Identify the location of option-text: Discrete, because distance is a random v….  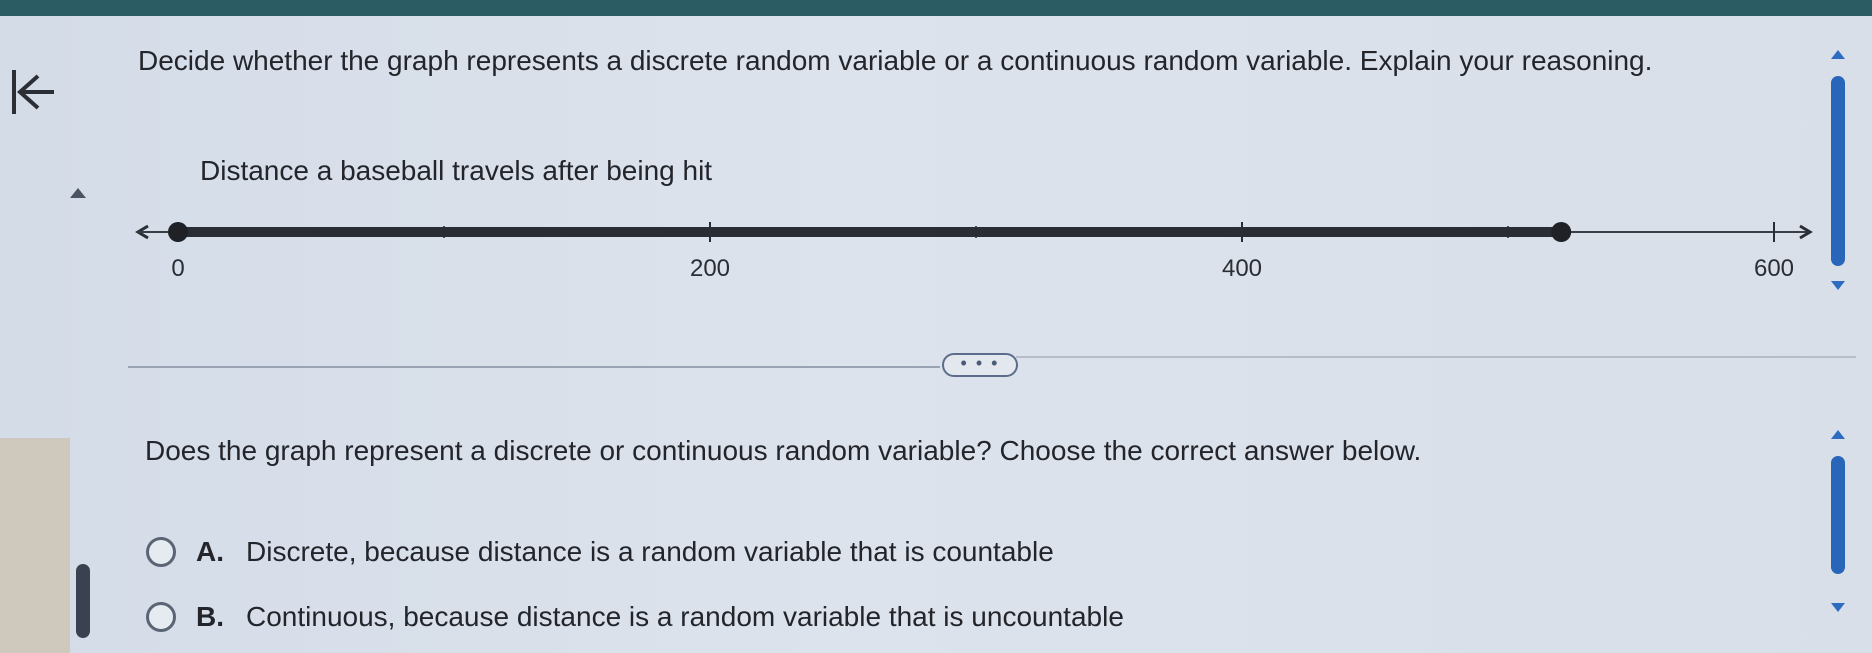
(650, 551).